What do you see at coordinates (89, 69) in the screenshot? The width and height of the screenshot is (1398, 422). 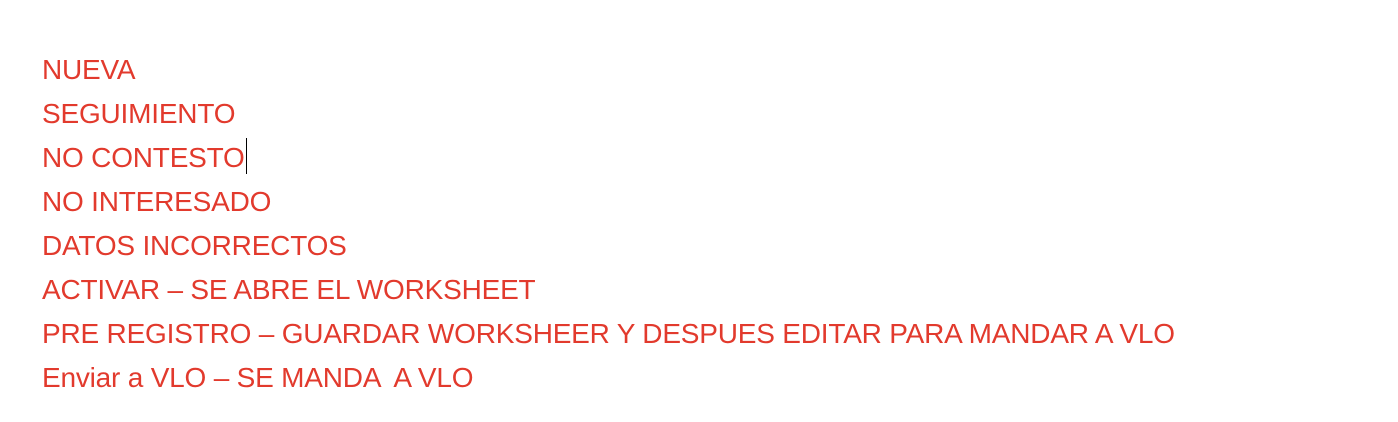 I see `text-line-nueva-label: NUEVA` at bounding box center [89, 69].